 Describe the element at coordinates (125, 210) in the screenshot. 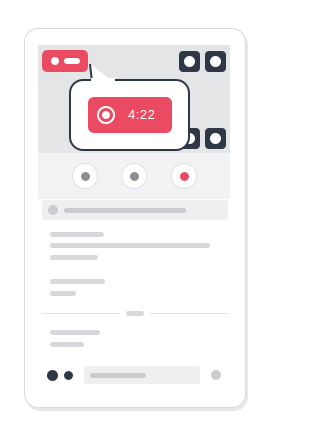

I see `search-placeholder` at that location.